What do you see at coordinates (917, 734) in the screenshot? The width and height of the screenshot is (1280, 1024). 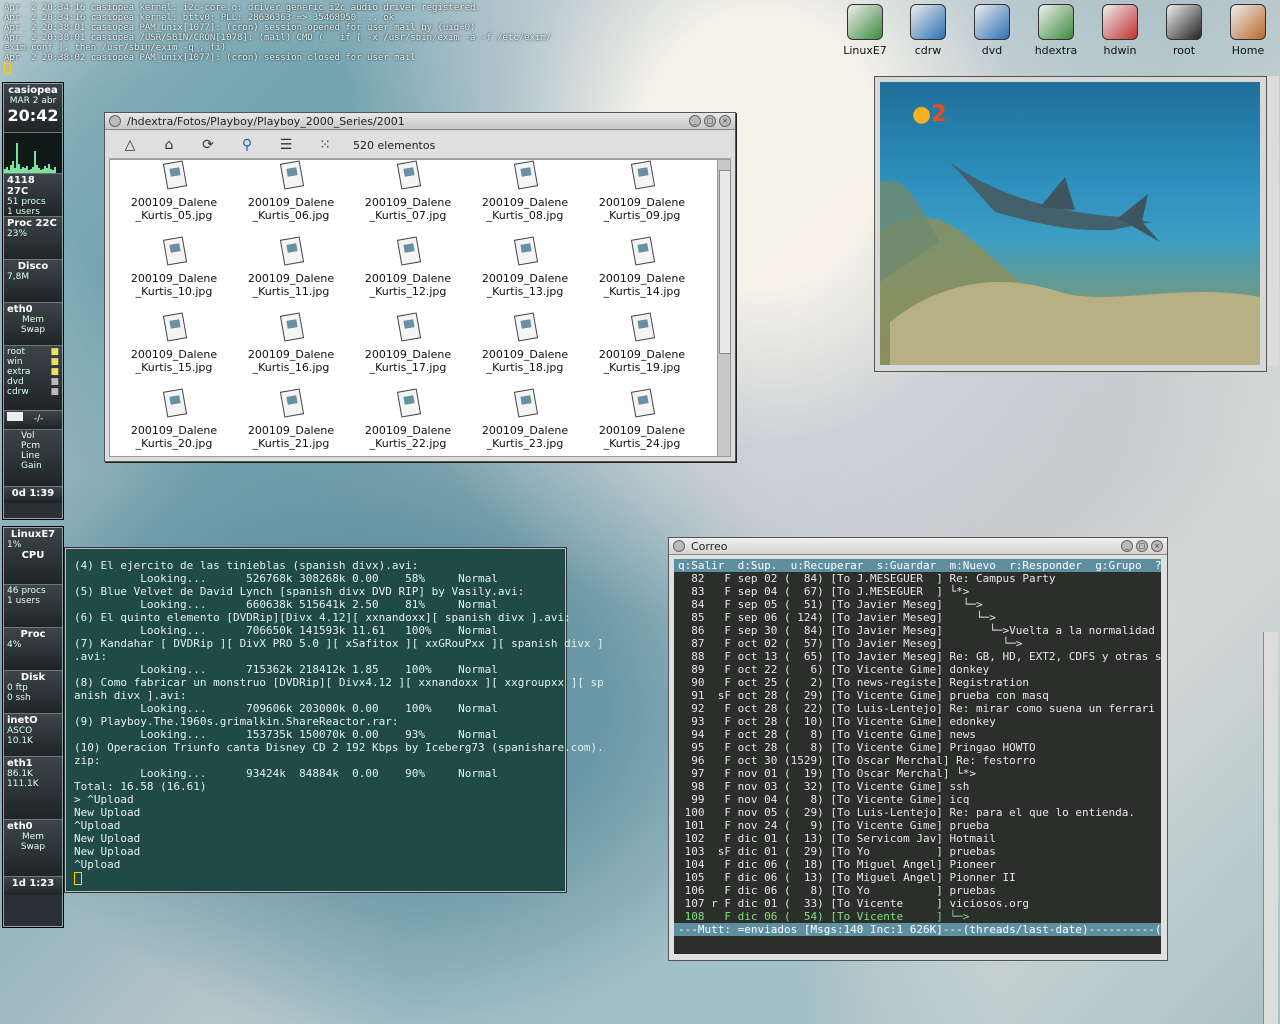 I see `message-row: 94 F oct 28 ( 8) [To Vicente Gime] news` at bounding box center [917, 734].